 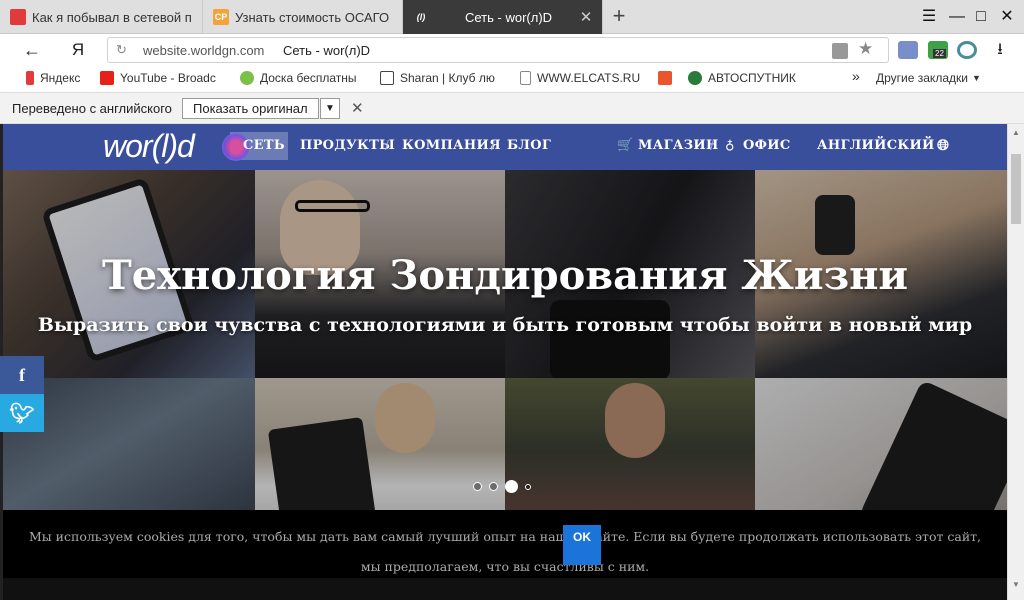 I want to click on scrollbar-thumb, so click(x=1016, y=189).